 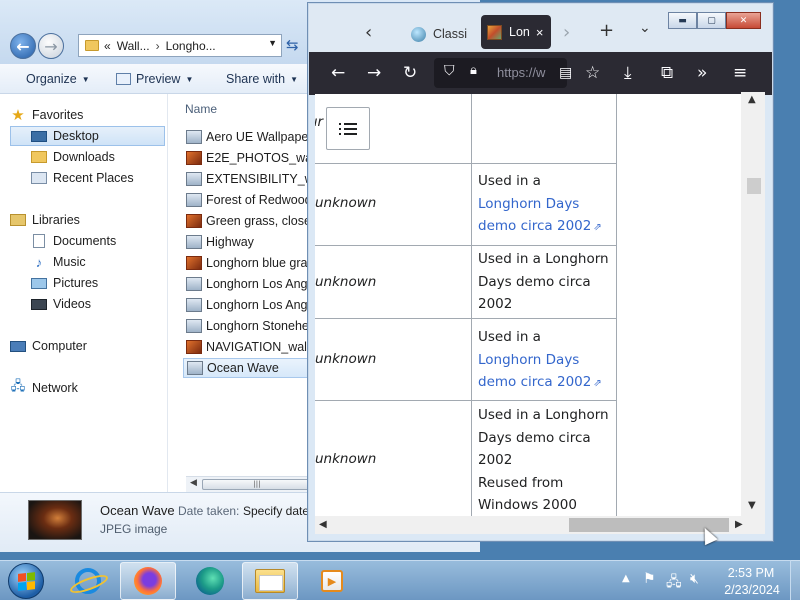 What do you see at coordinates (649, 579) in the screenshot?
I see `action-center-flag-icon: ⚑` at bounding box center [649, 579].